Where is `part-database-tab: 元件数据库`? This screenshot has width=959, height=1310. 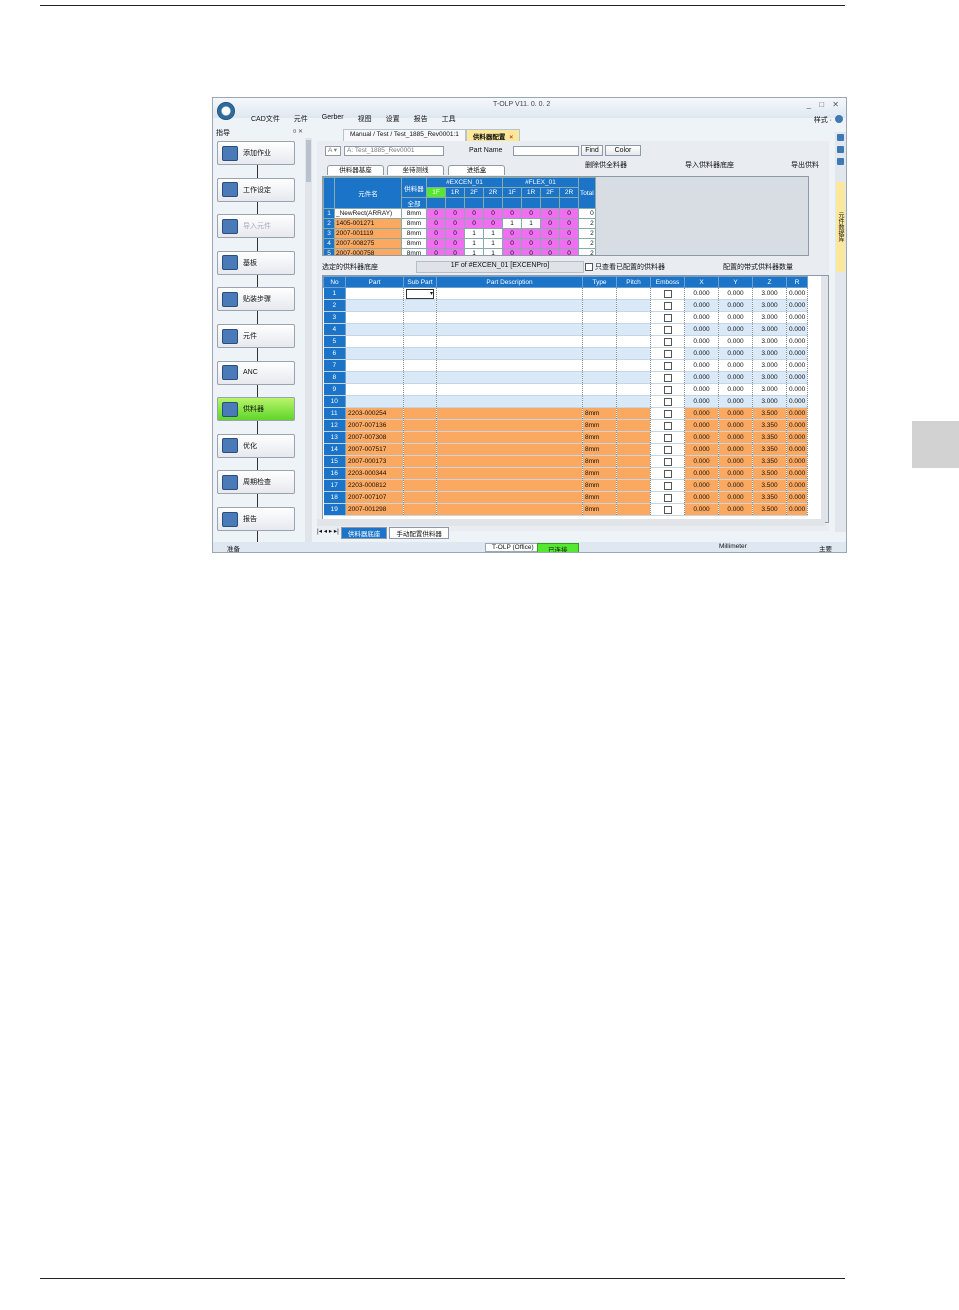
part-database-tab: 元件数据库 is located at coordinates (840, 227).